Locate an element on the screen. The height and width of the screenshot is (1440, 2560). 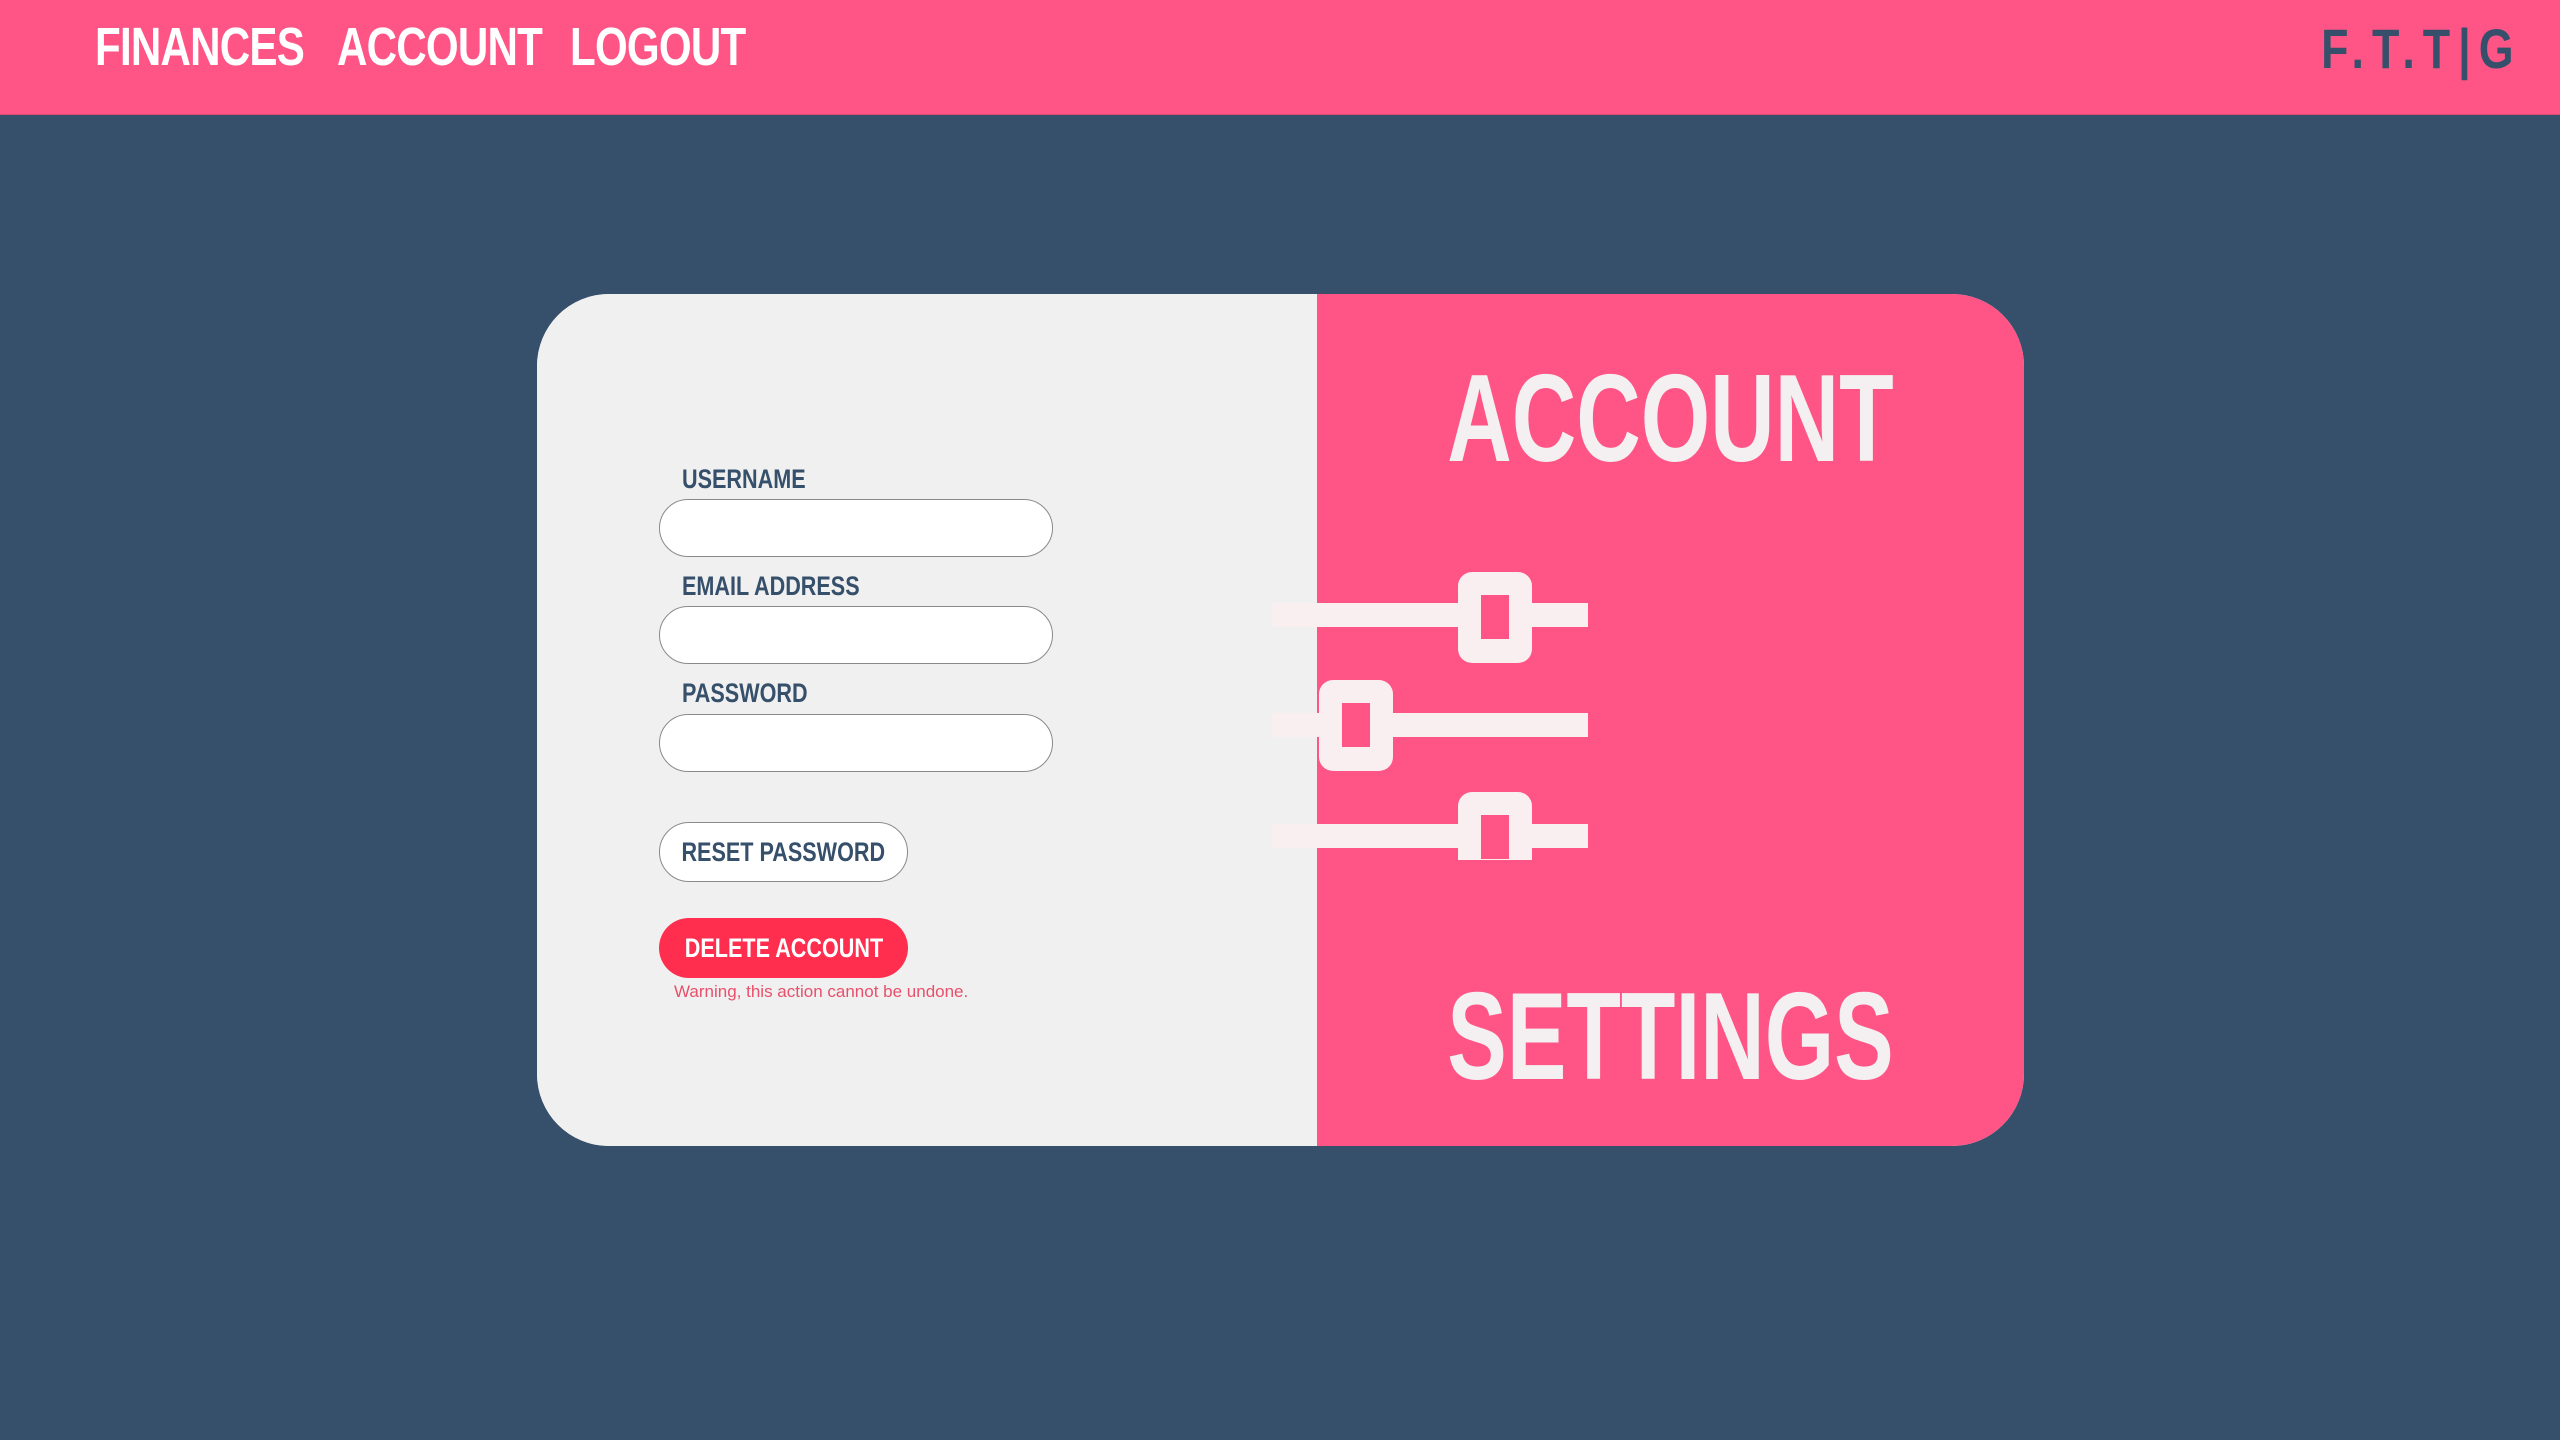
username-label: USERNAME is located at coordinates (744, 479).